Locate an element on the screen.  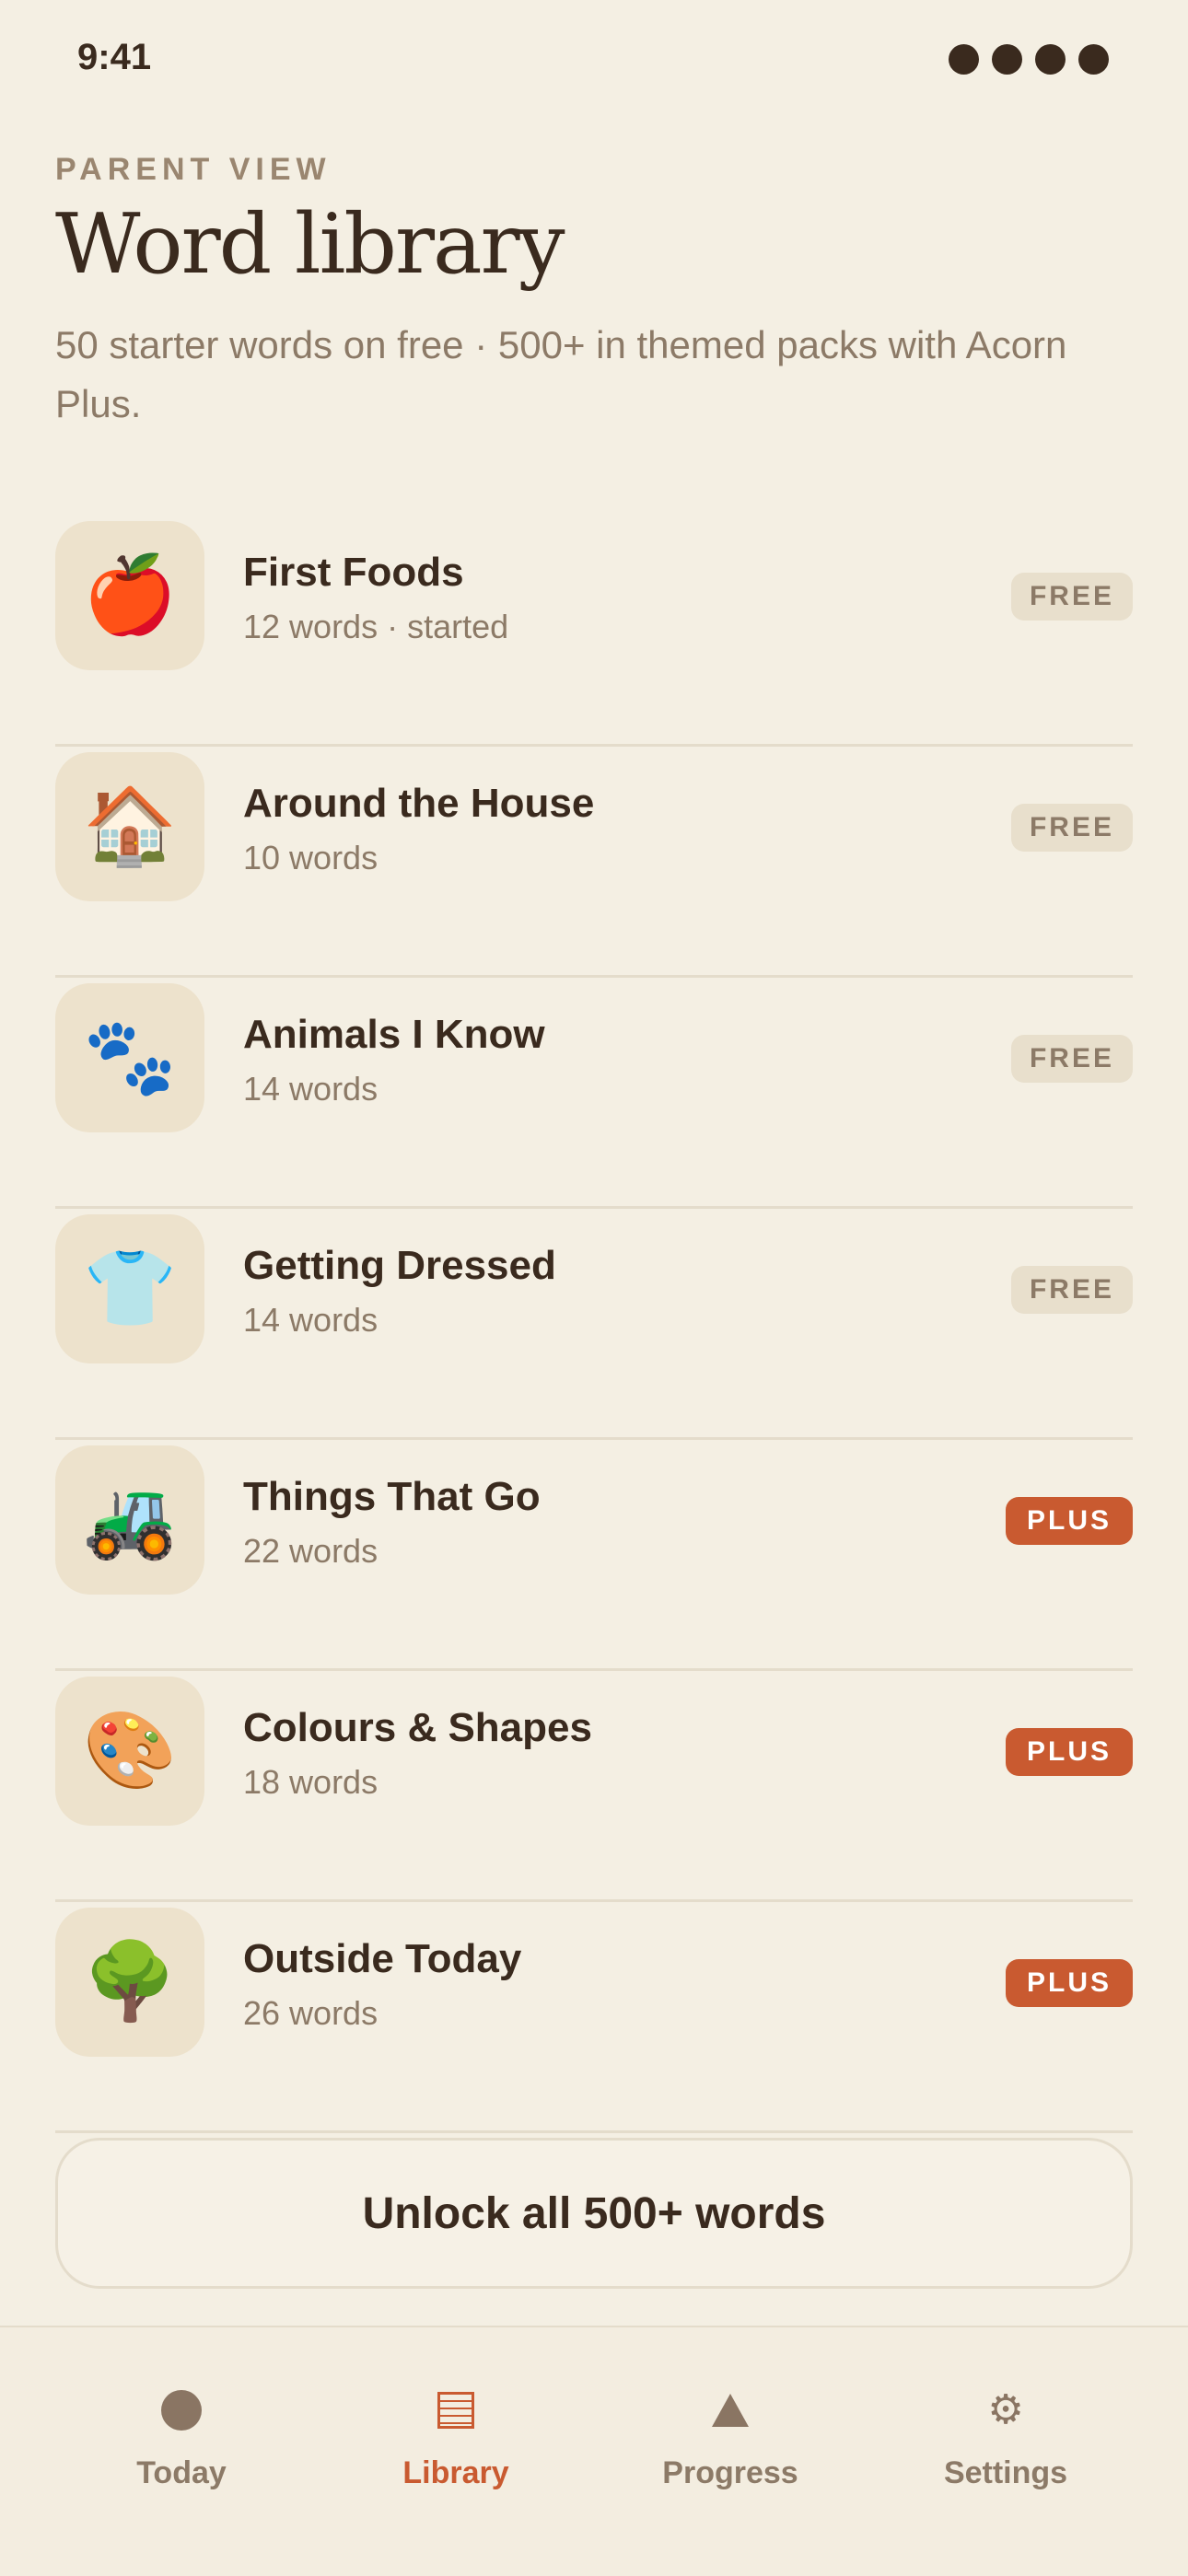
page-title: Word library is located at coordinates (310, 244).